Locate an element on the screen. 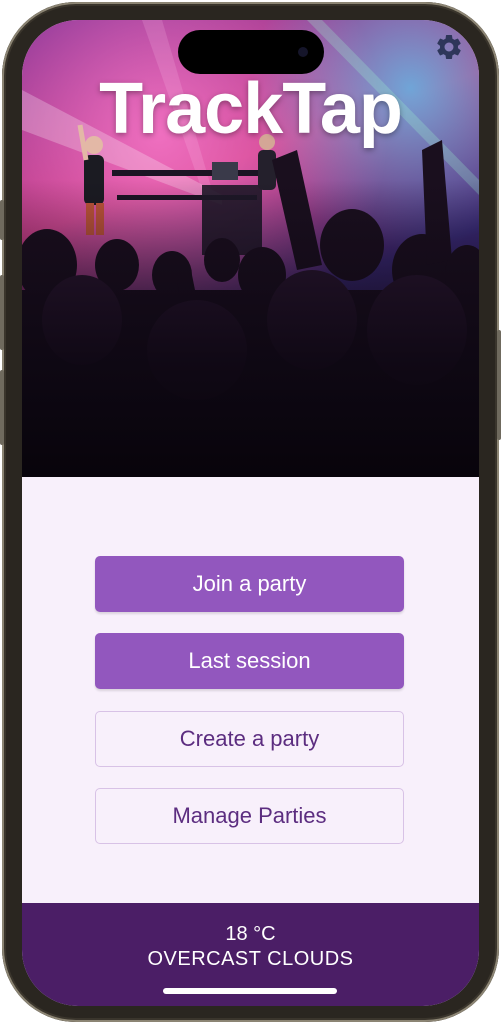 The image size is (501, 1024). weather-condition-label: OVERCAST CLOUDS is located at coordinates (250, 959).